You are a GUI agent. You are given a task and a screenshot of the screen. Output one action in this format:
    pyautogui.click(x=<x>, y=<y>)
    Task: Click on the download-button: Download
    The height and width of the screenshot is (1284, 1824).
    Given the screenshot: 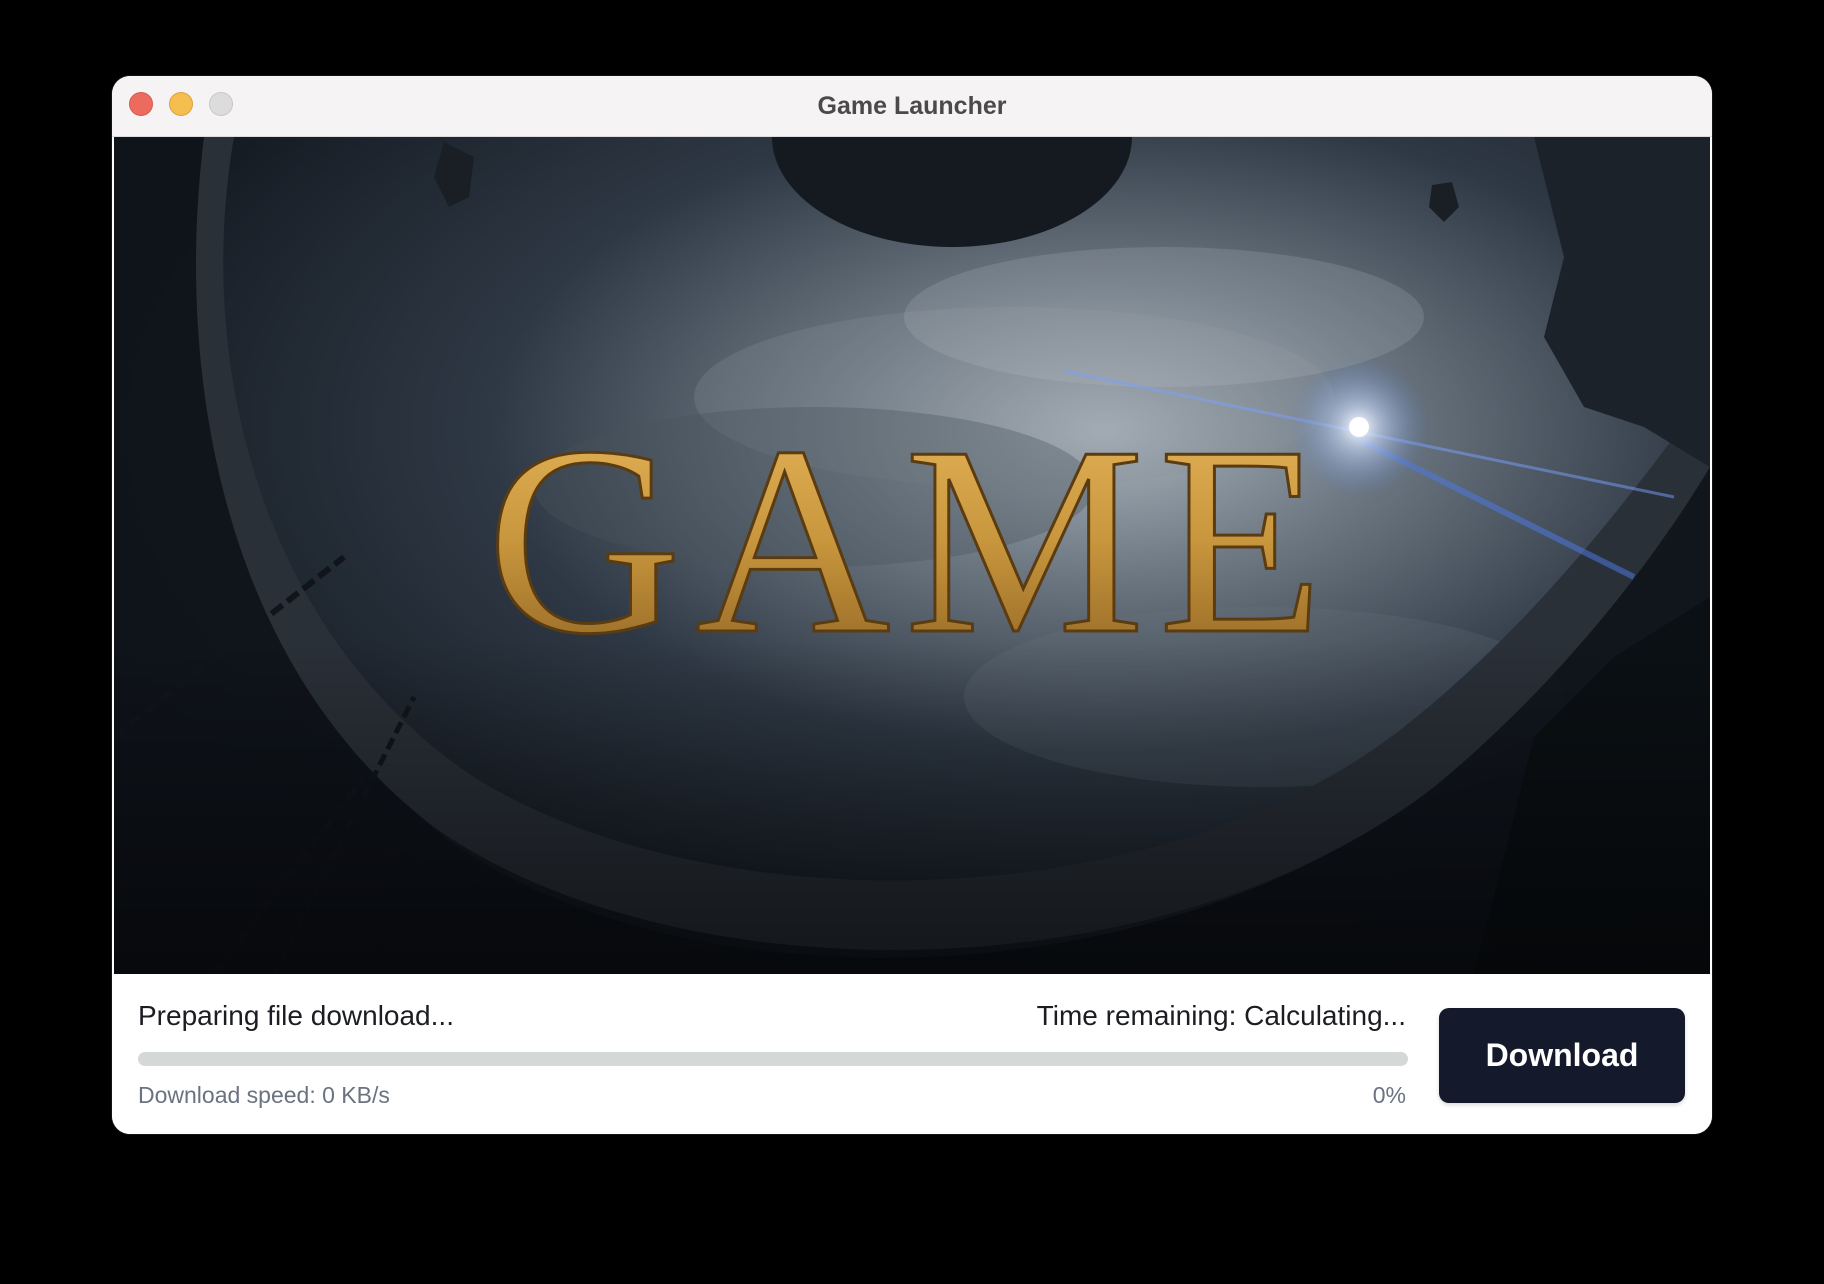 What is the action you would take?
    pyautogui.click(x=1562, y=1055)
    